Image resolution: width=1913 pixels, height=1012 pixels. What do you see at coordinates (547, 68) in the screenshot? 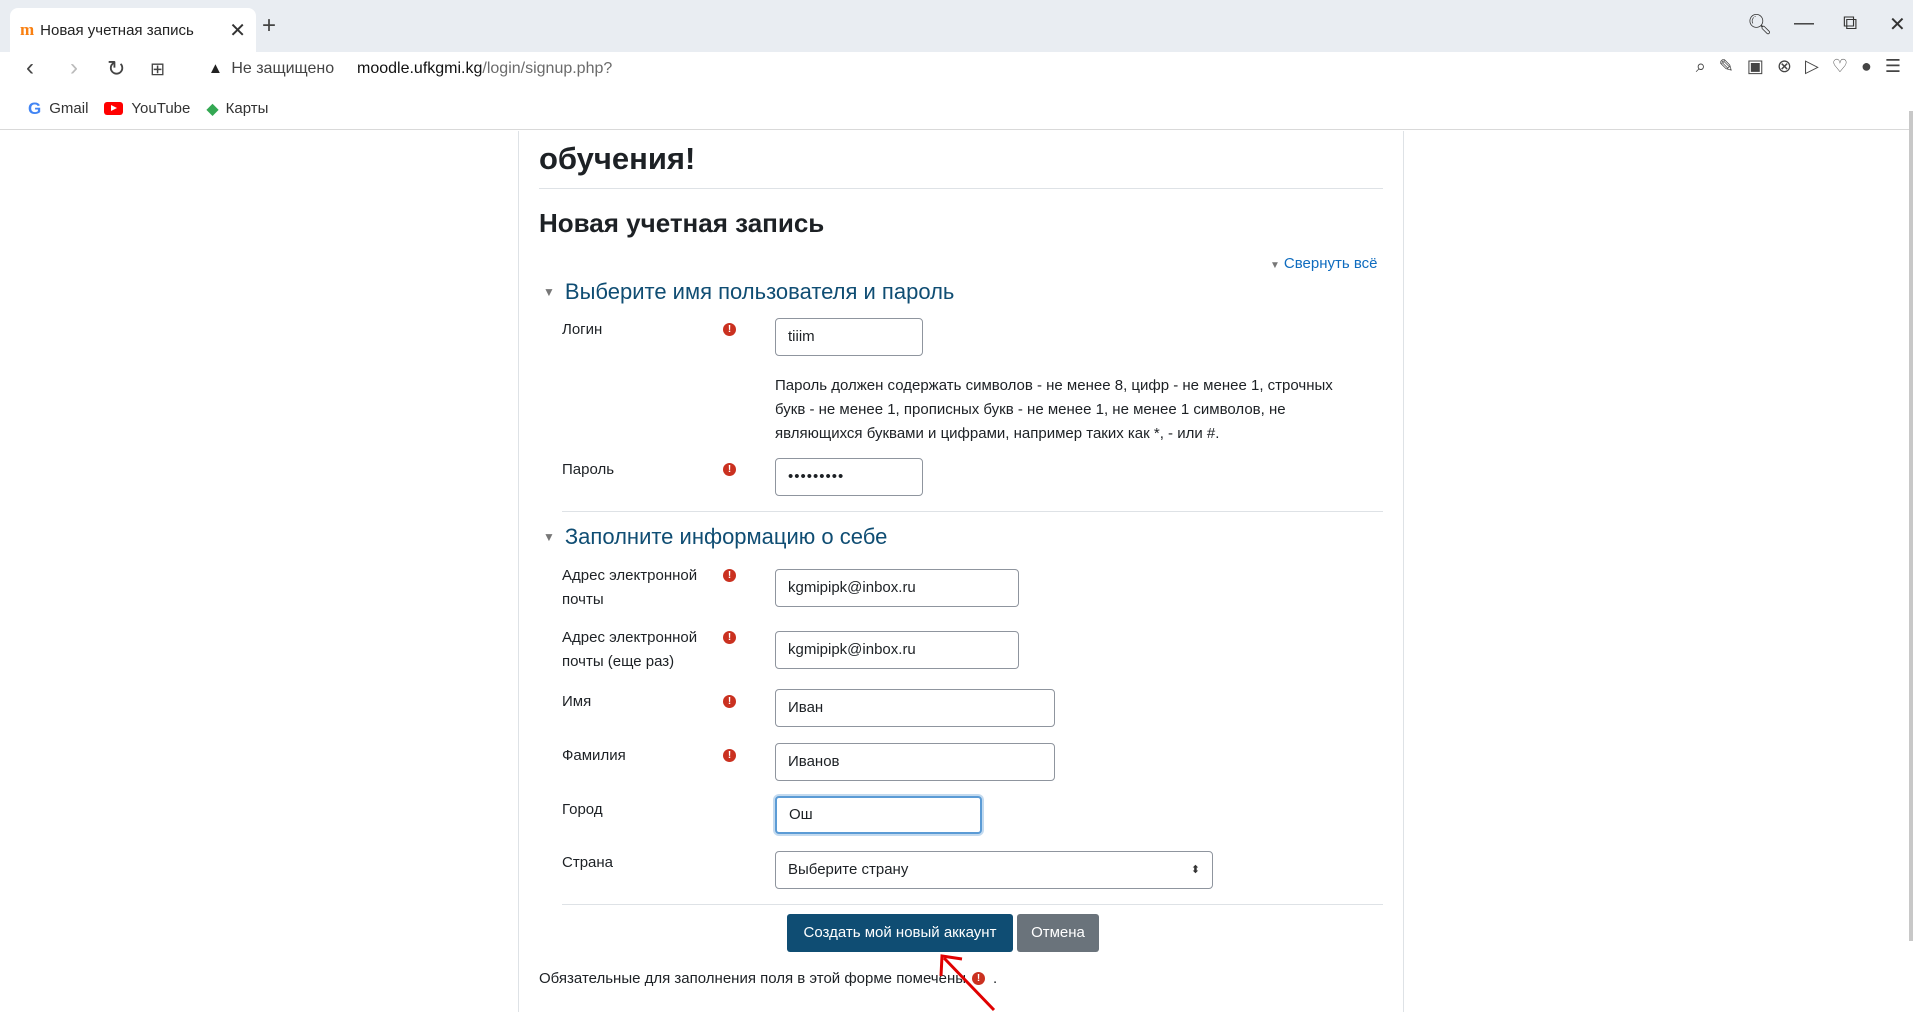
I see `url-path: /login/signup.php?` at bounding box center [547, 68].